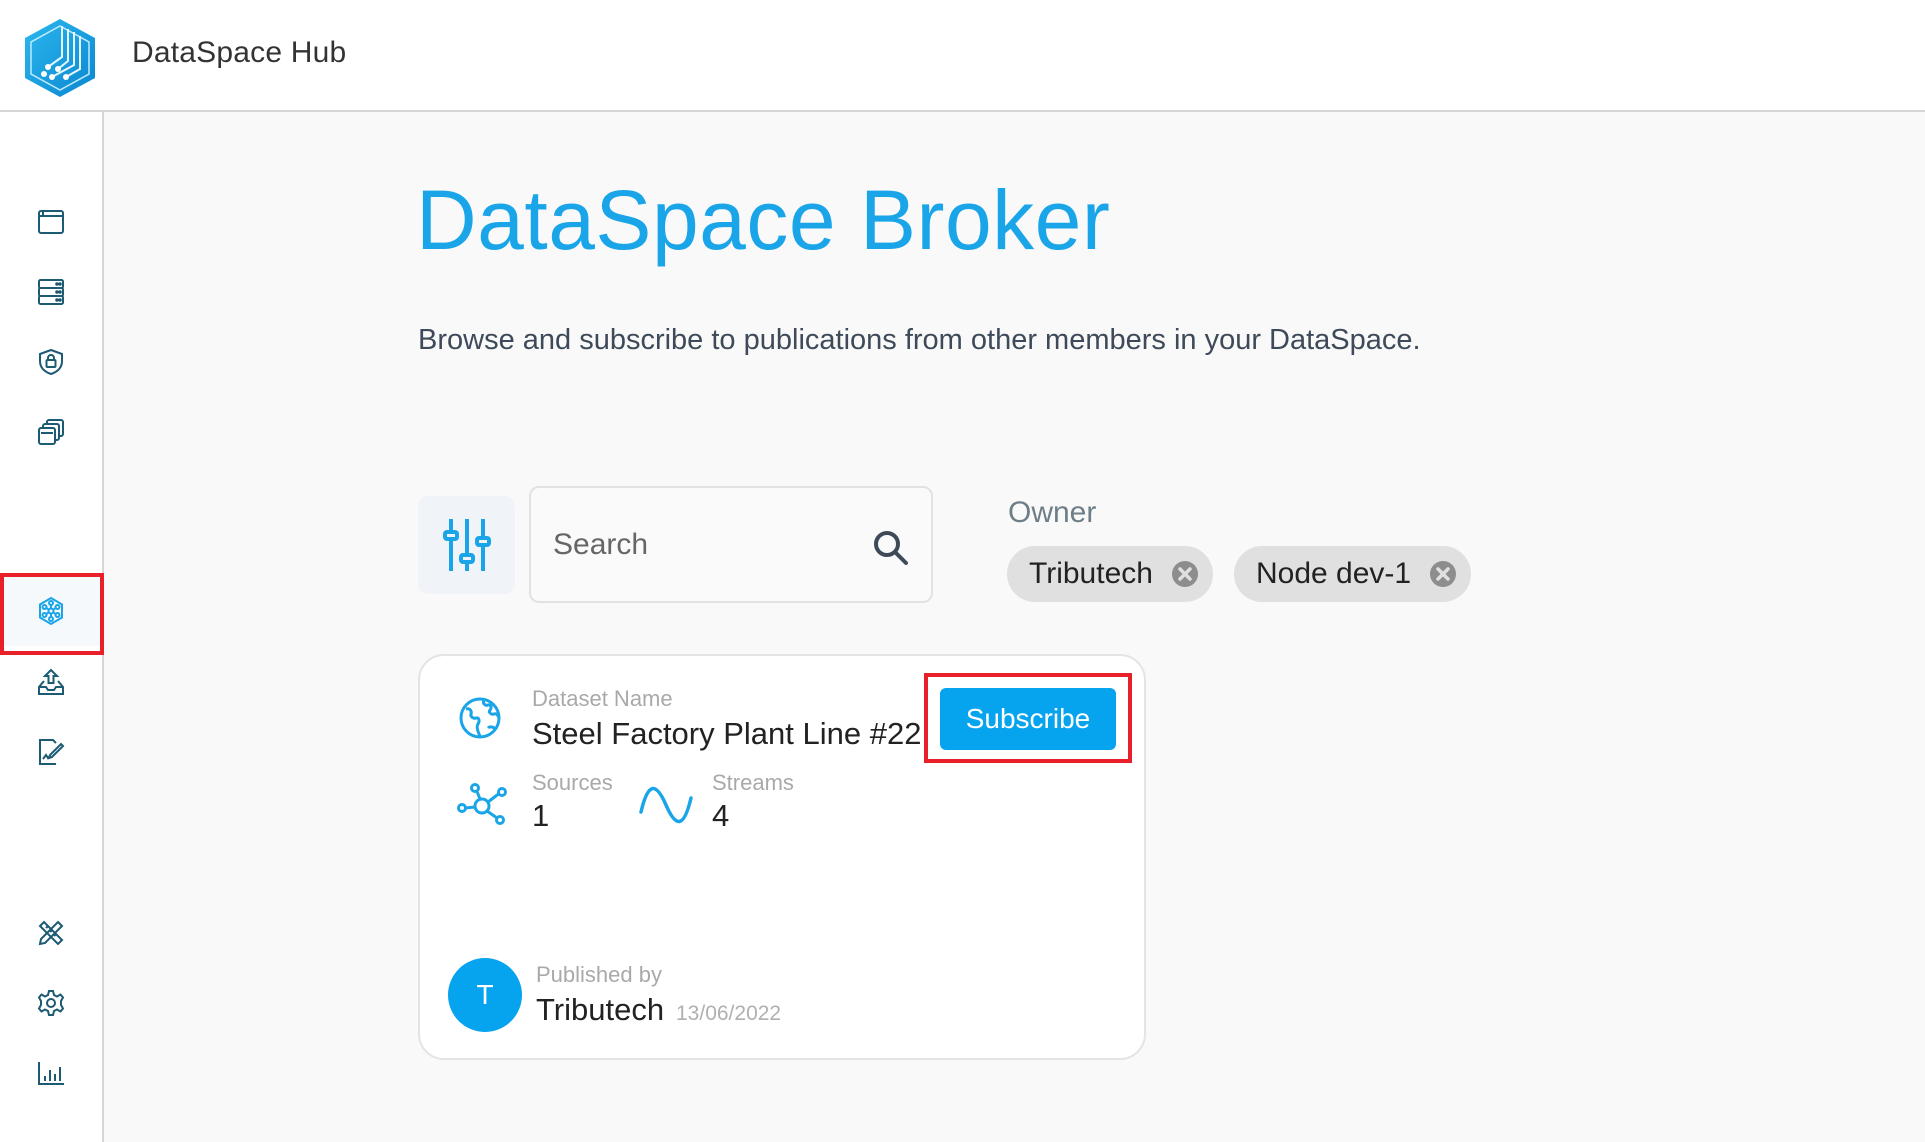  I want to click on bar-chart-icon, so click(51, 1073).